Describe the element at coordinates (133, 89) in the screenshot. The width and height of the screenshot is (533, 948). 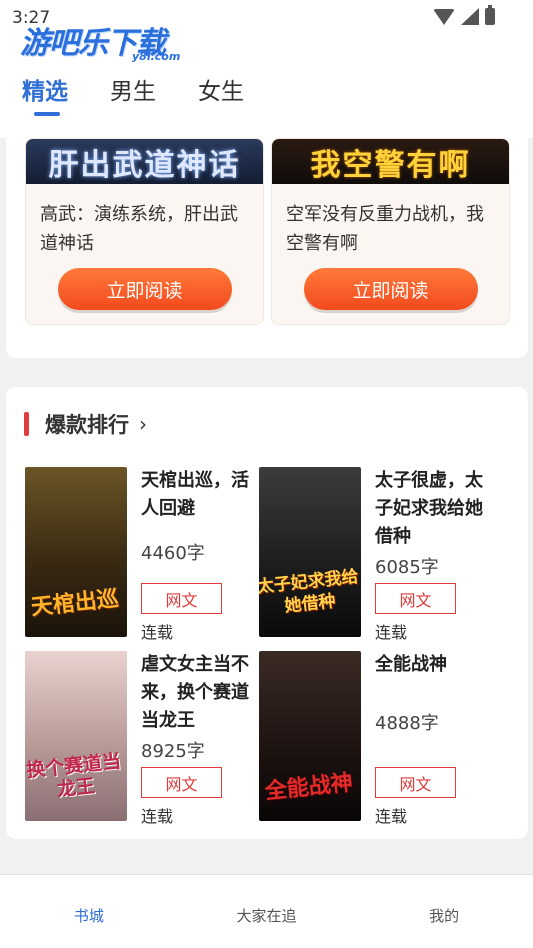
I see `tab-male: 男生` at that location.